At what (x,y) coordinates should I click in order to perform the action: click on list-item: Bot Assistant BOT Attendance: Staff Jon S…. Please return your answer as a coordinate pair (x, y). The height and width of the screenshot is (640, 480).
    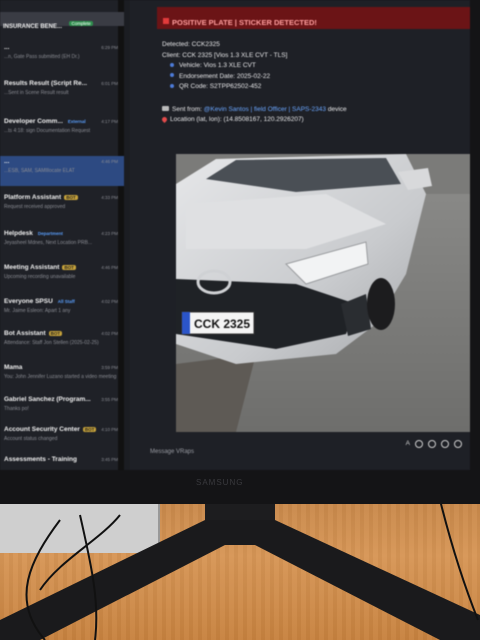
    Looking at the image, I should click on (62, 343).